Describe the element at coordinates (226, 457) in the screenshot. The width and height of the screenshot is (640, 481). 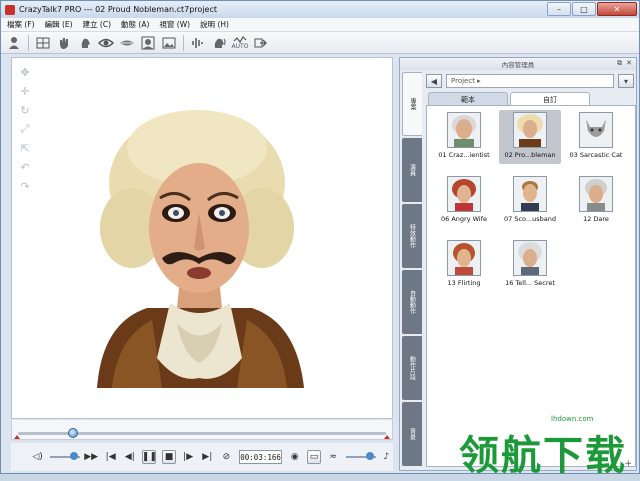
I see `loop-icon: ⊘` at that location.